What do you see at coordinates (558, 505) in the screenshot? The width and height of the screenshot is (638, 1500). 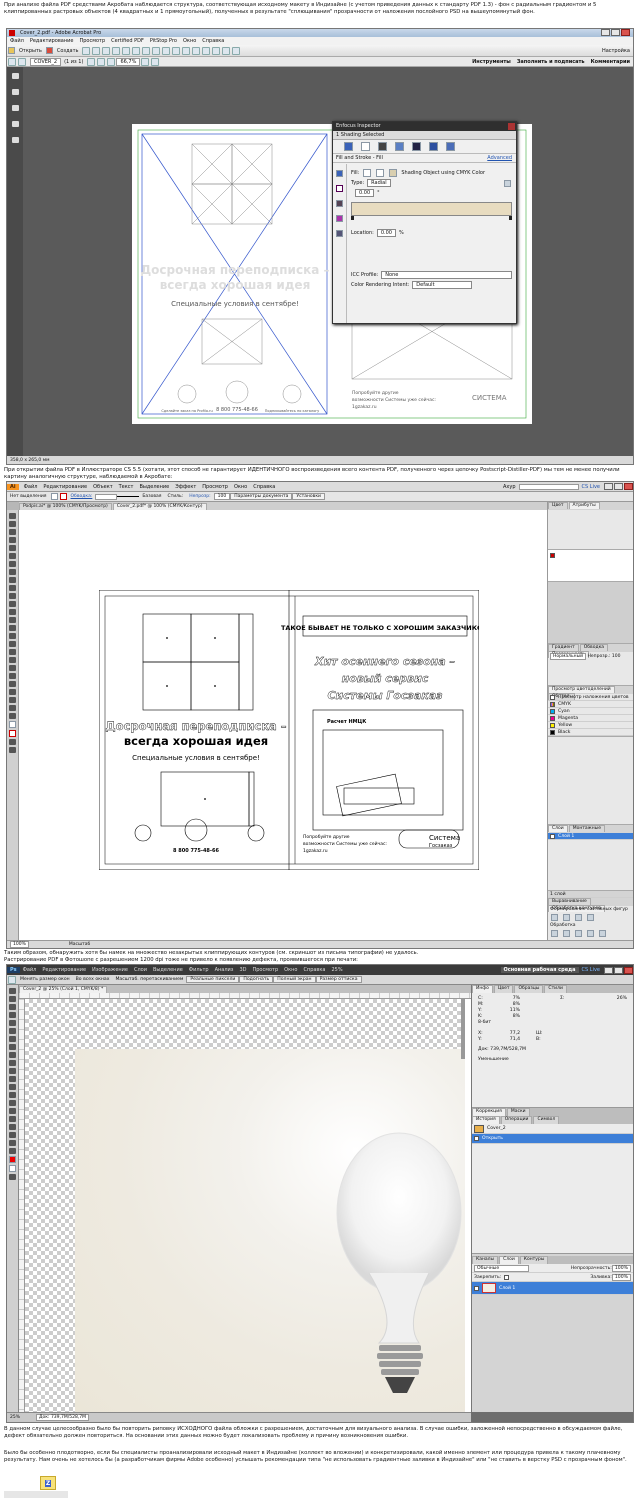 I see `ai-color-tab: Цвет` at bounding box center [558, 505].